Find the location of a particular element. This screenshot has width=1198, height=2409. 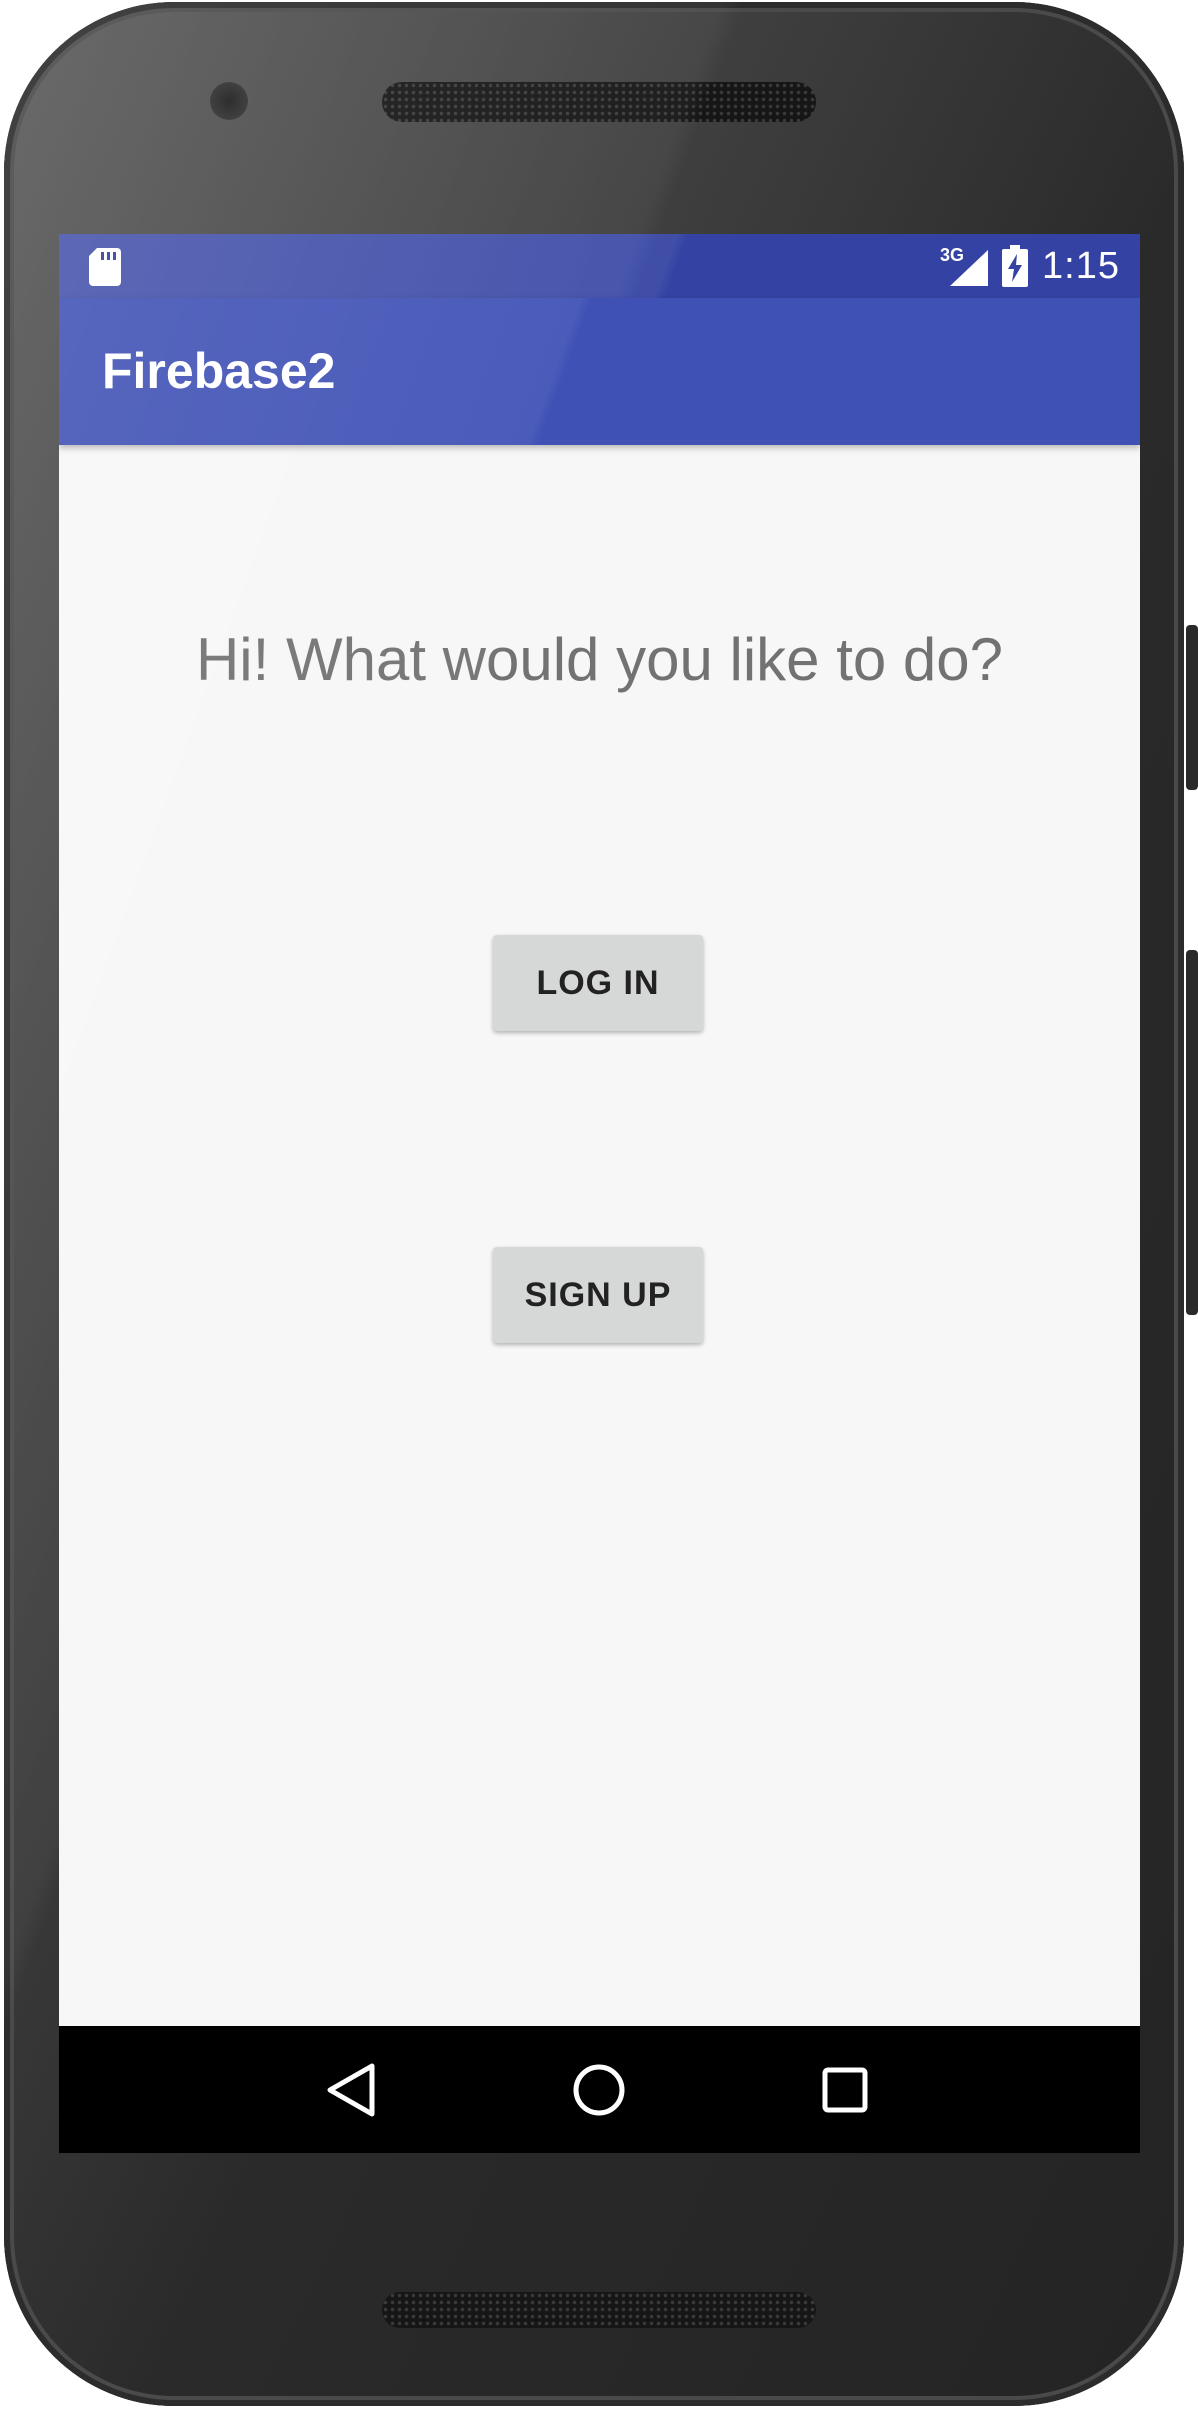

nav-recents-button is located at coordinates (845, 2090).